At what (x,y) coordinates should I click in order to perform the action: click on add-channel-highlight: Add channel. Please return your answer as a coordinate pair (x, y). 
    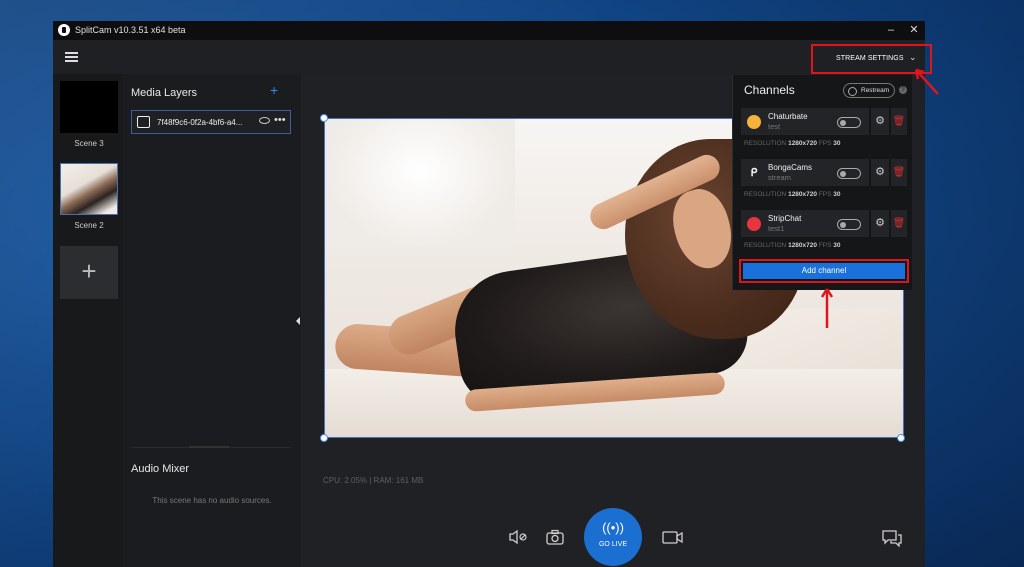
    Looking at the image, I should click on (824, 271).